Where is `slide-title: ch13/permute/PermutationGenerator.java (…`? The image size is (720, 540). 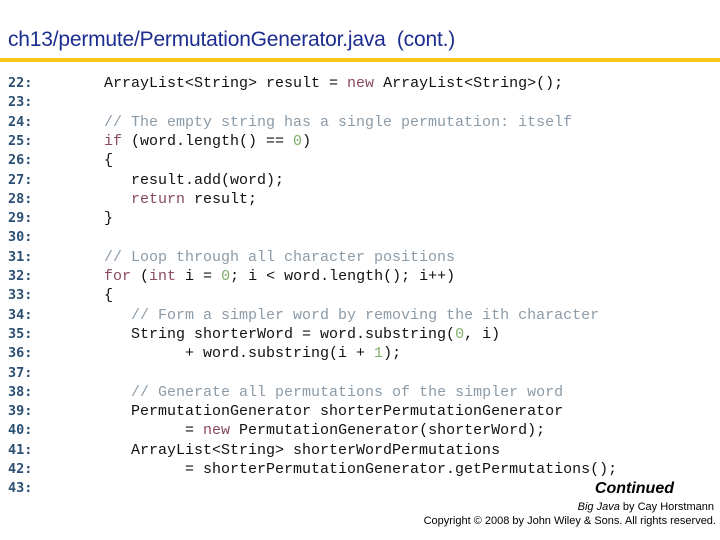 slide-title: ch13/permute/PermutationGenerator.java (… is located at coordinates (232, 39).